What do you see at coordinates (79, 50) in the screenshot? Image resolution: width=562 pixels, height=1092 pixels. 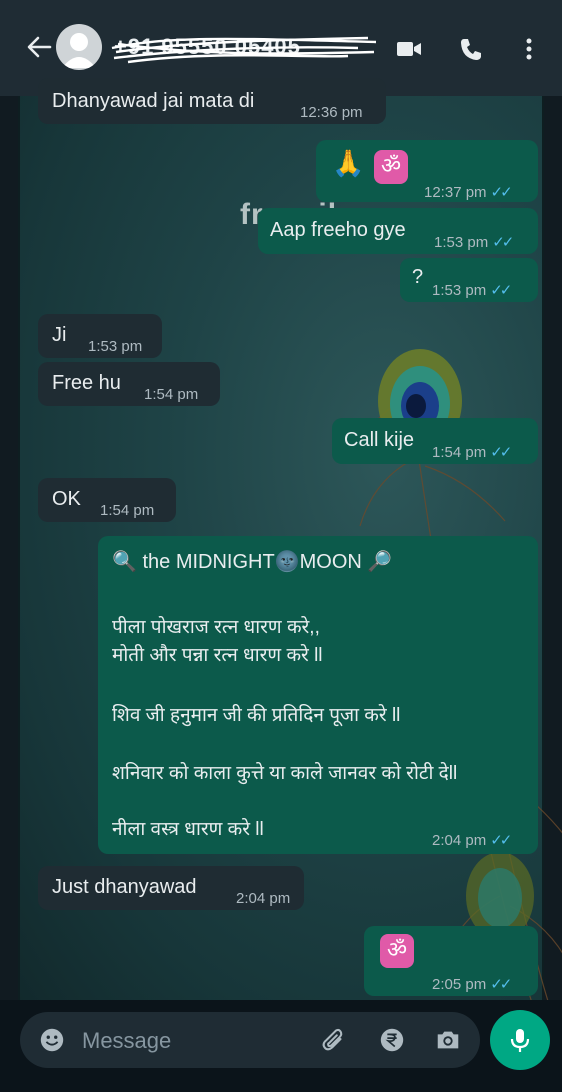 I see `default-avatar-icon` at bounding box center [79, 50].